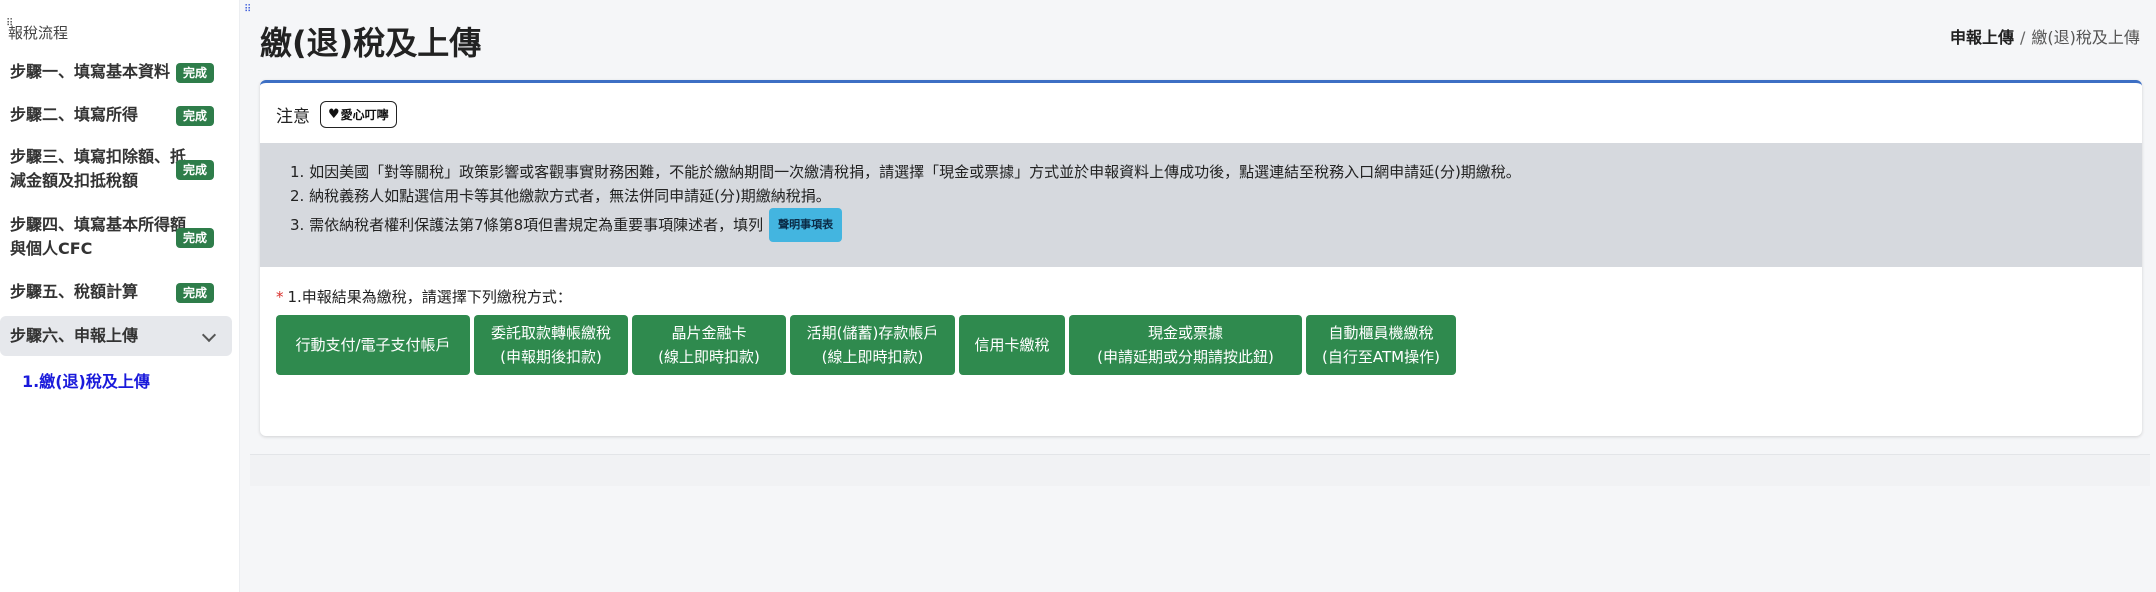  I want to click on chevron-down-icon, so click(209, 335).